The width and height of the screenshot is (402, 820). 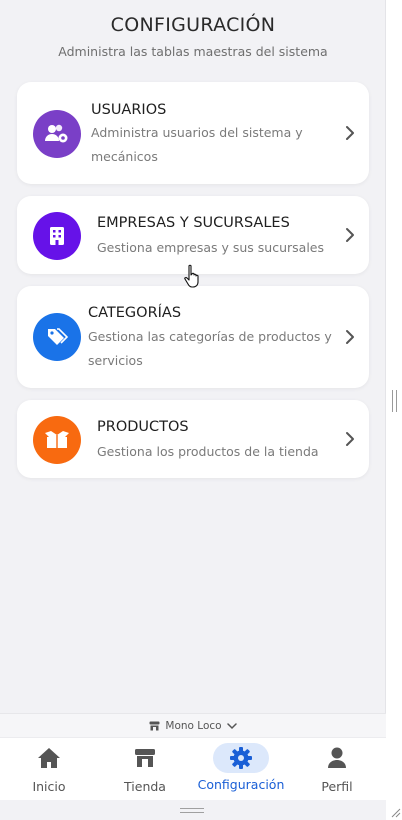 What do you see at coordinates (49, 758) in the screenshot?
I see `home-icon` at bounding box center [49, 758].